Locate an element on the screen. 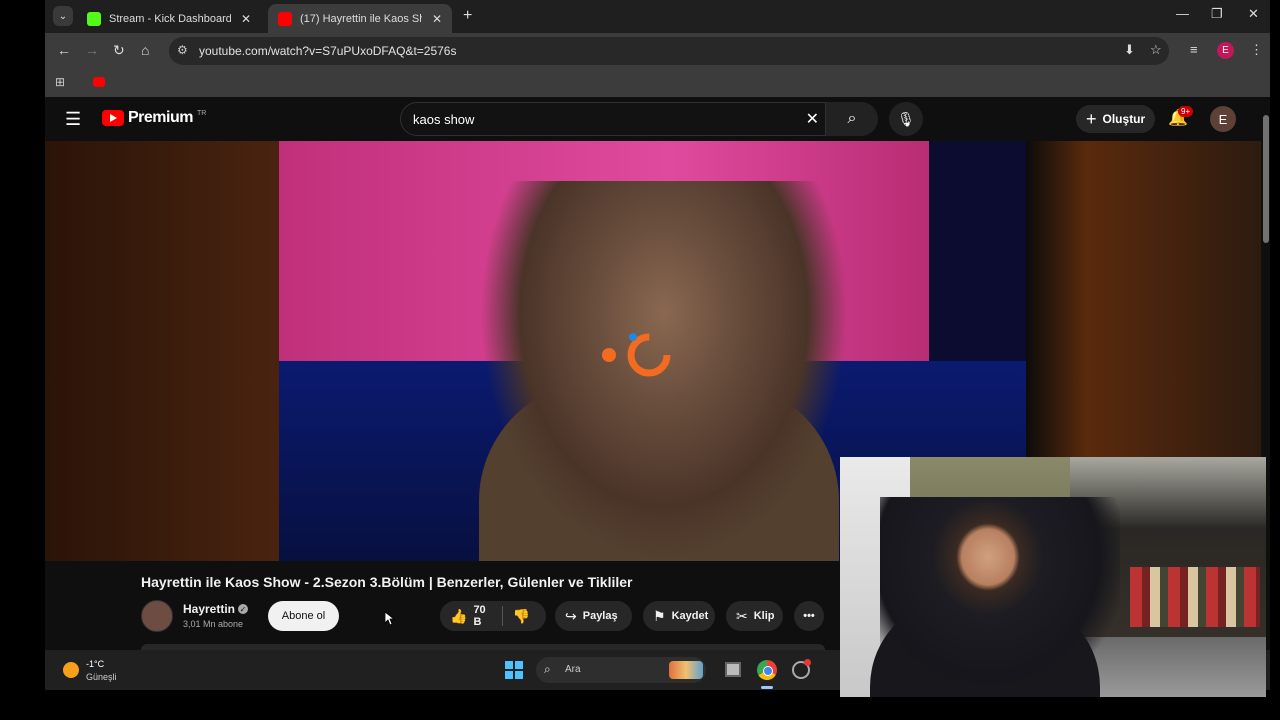  clip-label: Klip is located at coordinates (764, 616).